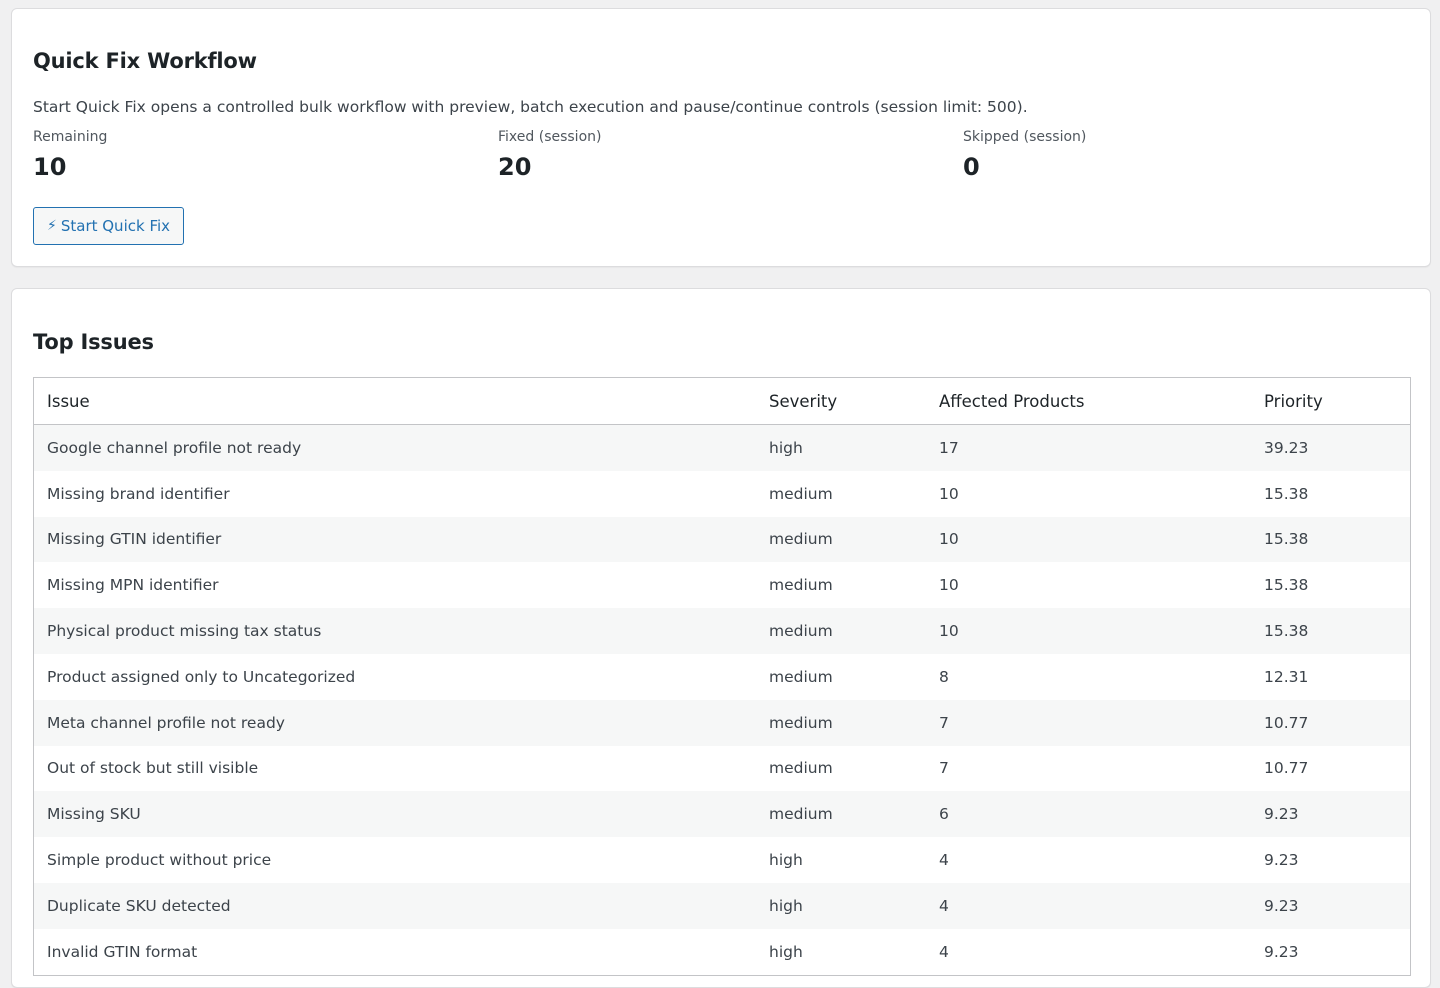 The image size is (1440, 988). Describe the element at coordinates (1088, 676) in the screenshot. I see `cell-affected-products: 8` at that location.